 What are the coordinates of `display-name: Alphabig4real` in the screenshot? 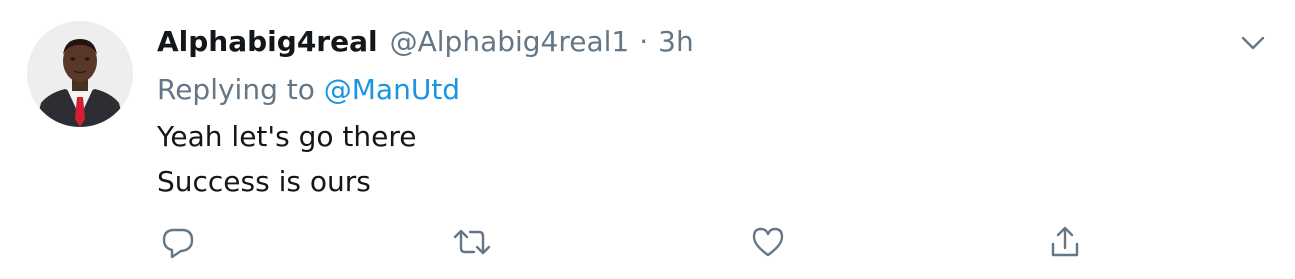 It's located at (267, 42).